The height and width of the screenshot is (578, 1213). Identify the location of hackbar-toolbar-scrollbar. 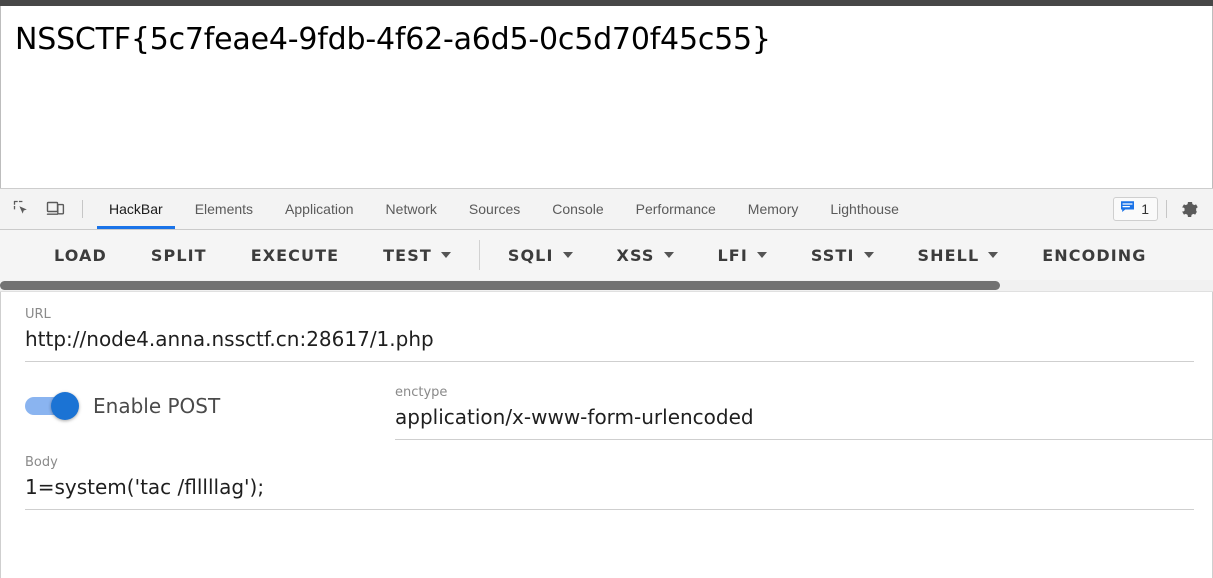
(606, 285).